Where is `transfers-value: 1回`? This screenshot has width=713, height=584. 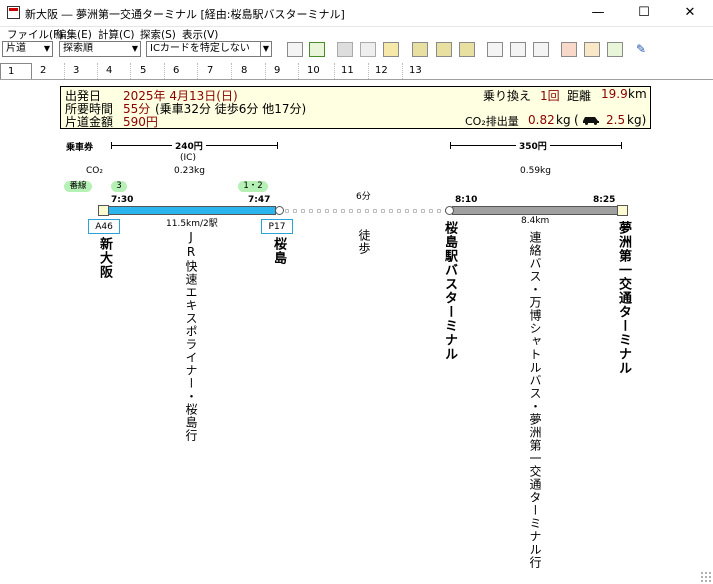
transfers-value: 1回 is located at coordinates (550, 96).